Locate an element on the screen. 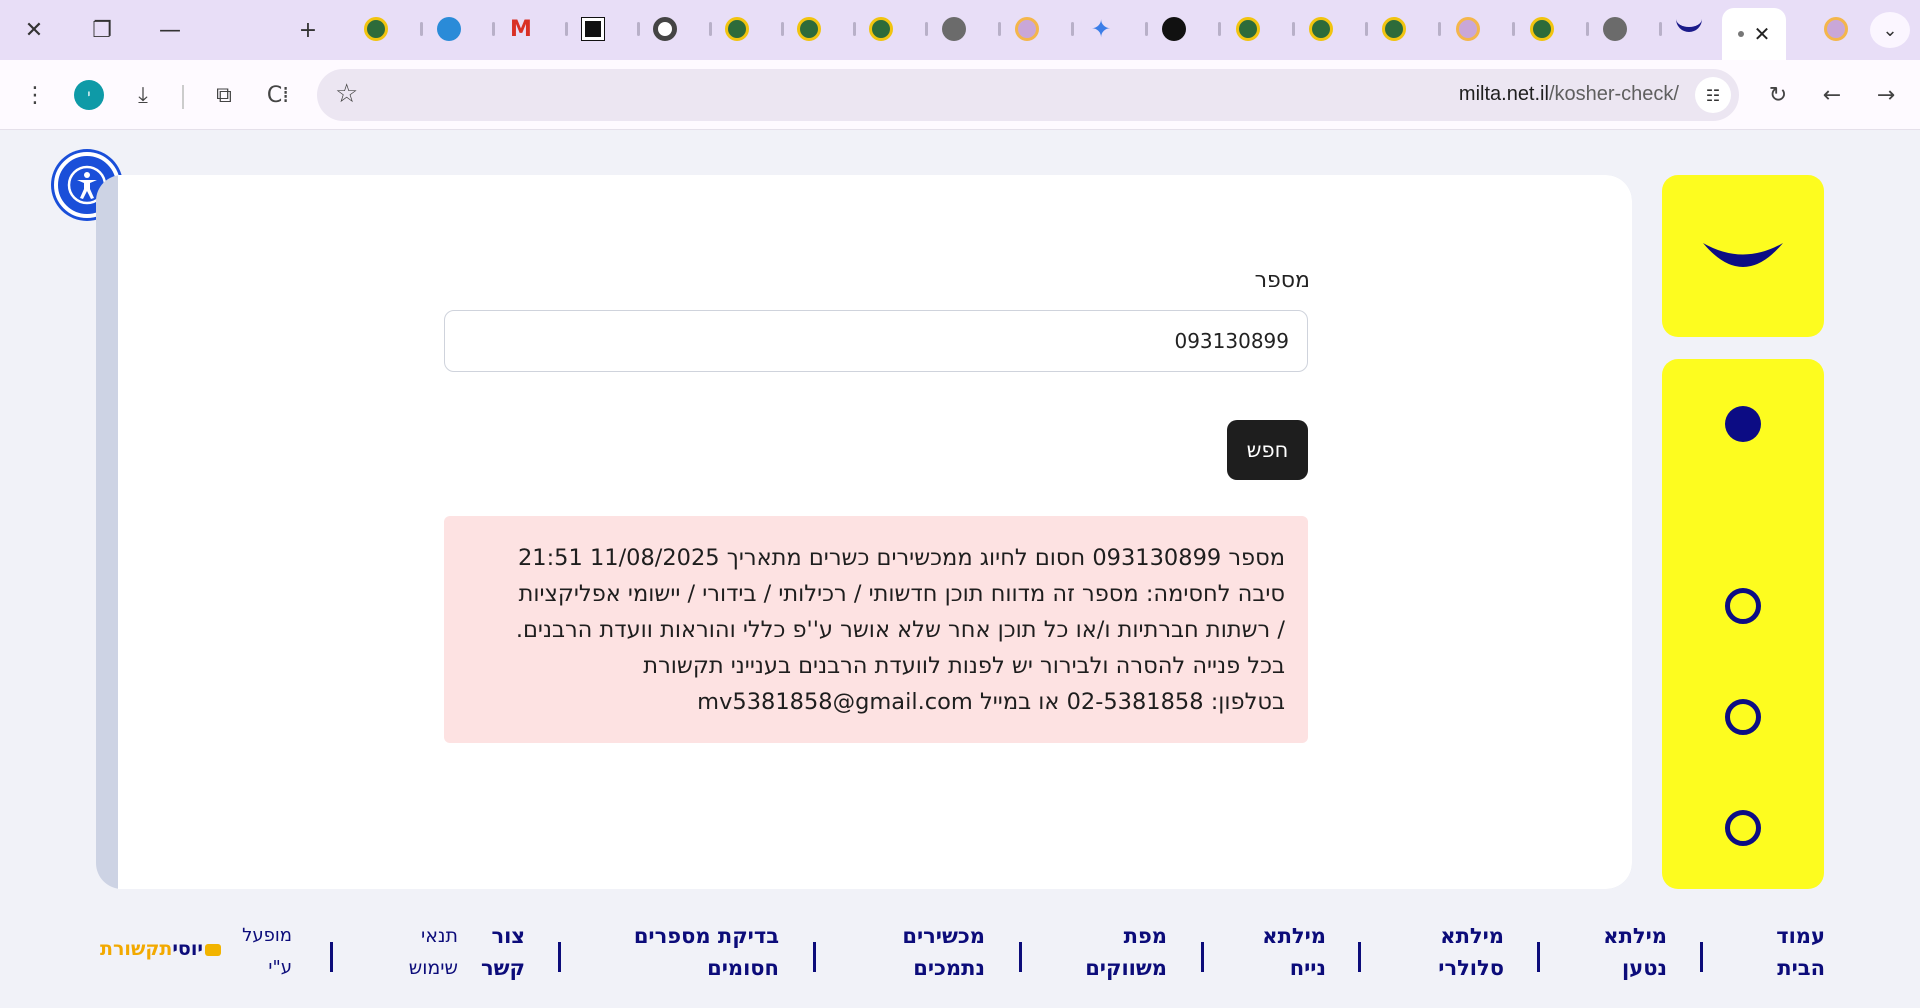  footer-link-text: נייח is located at coordinates (1307, 968).